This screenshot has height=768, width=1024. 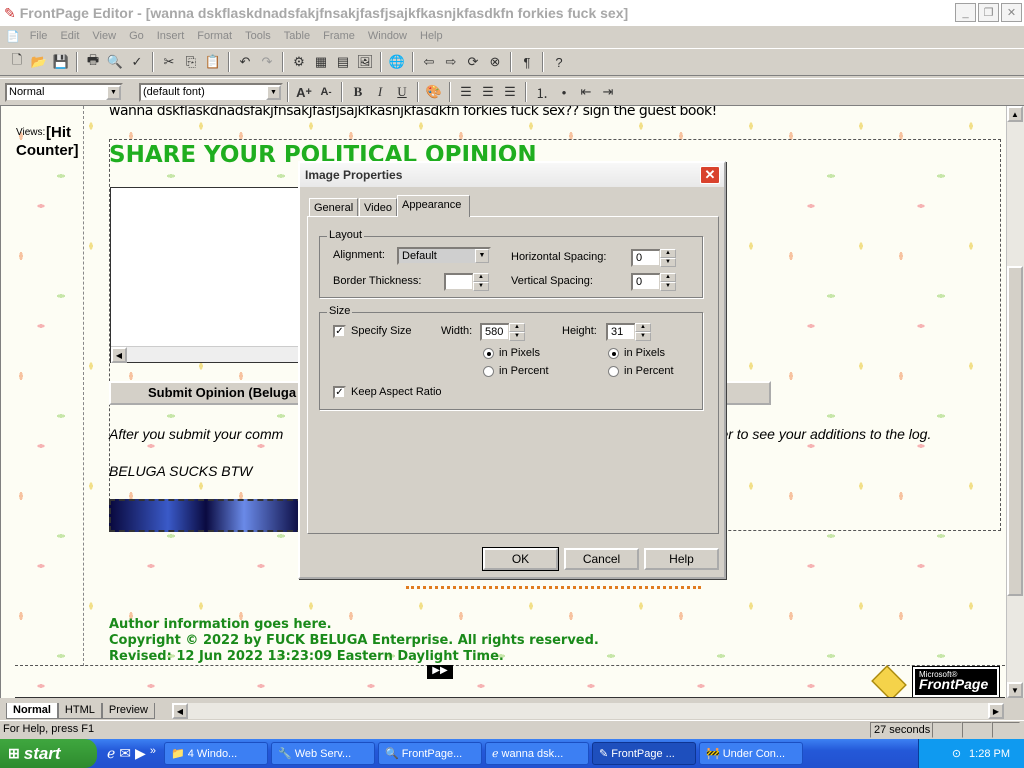 I want to click on menu-table: Table, so click(x=297, y=36).